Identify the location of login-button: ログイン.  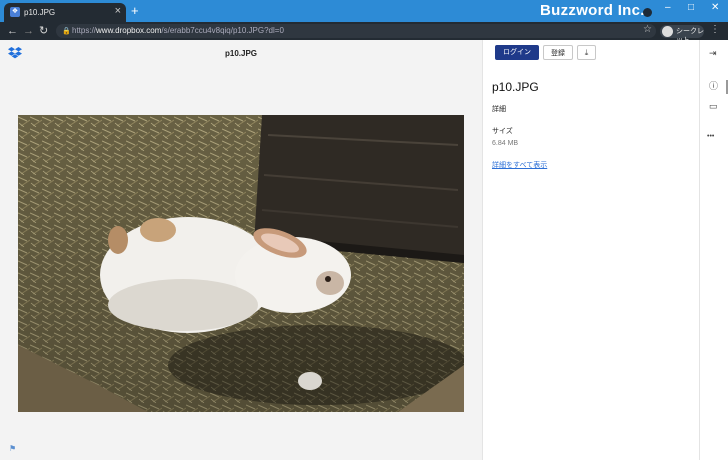
(517, 52).